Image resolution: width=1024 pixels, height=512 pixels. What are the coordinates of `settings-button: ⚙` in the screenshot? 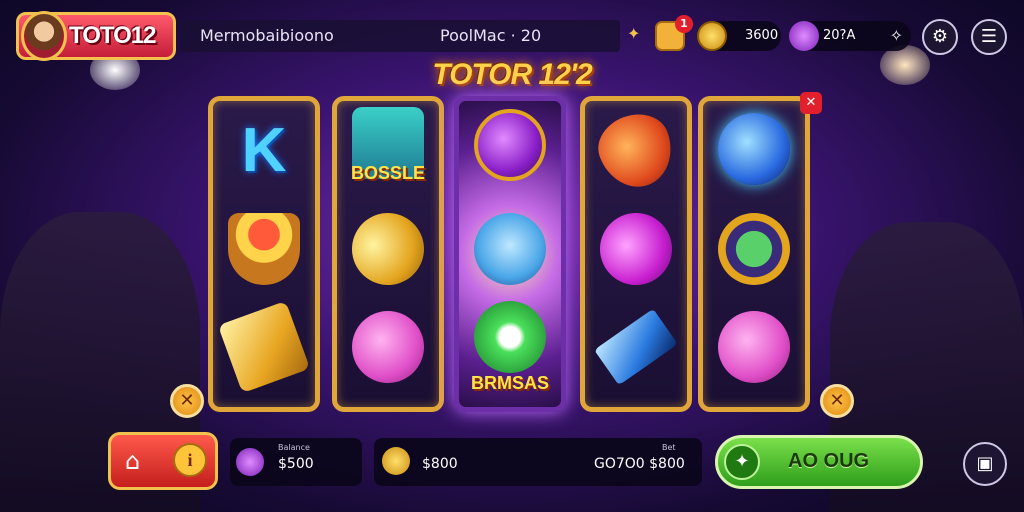 It's located at (940, 37).